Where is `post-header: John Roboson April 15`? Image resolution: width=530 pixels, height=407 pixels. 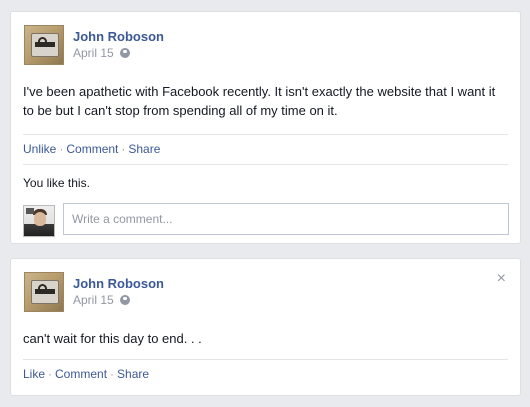 post-header: John Roboson April 15 is located at coordinates (265, 40).